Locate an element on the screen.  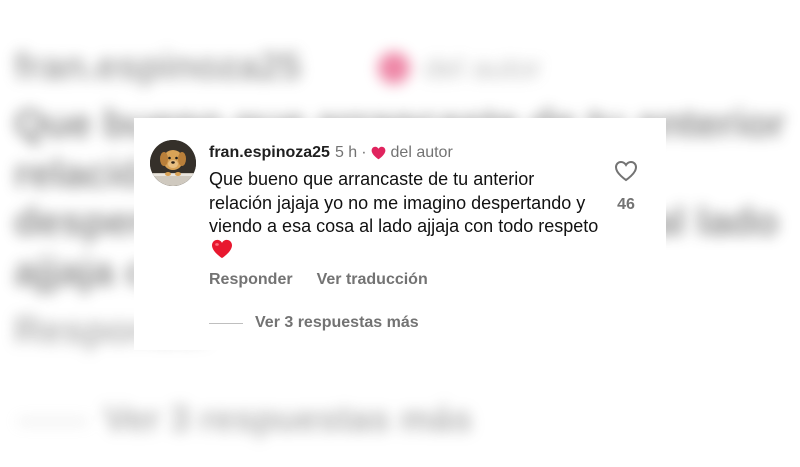
view-replies-row: Ver 3 respuestas más is located at coordinates (314, 323).